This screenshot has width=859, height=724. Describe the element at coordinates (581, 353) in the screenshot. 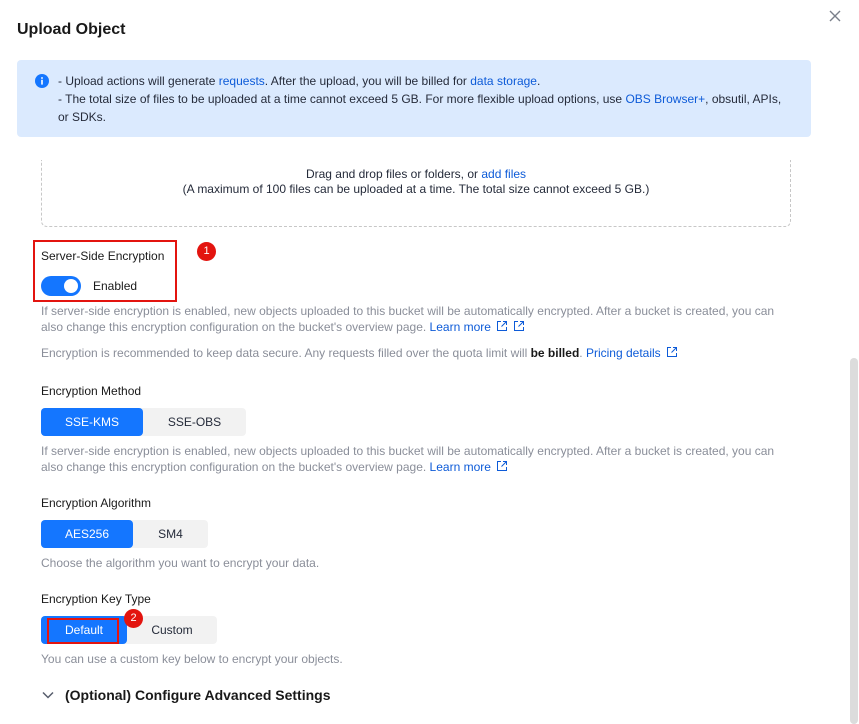

I see `billing-text-b: .` at that location.